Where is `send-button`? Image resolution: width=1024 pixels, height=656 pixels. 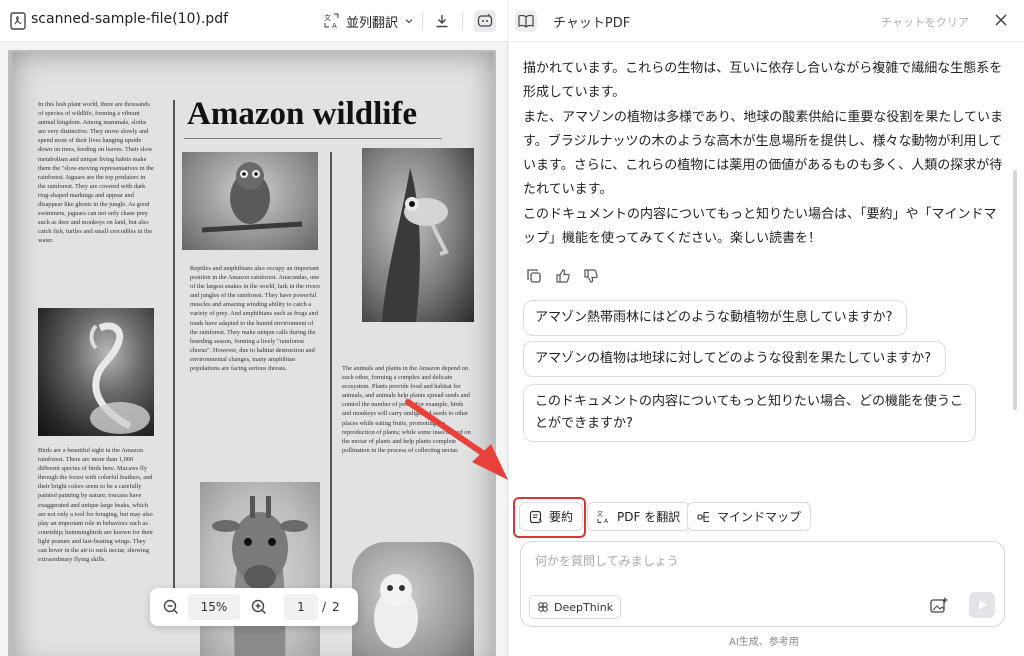 send-button is located at coordinates (982, 605).